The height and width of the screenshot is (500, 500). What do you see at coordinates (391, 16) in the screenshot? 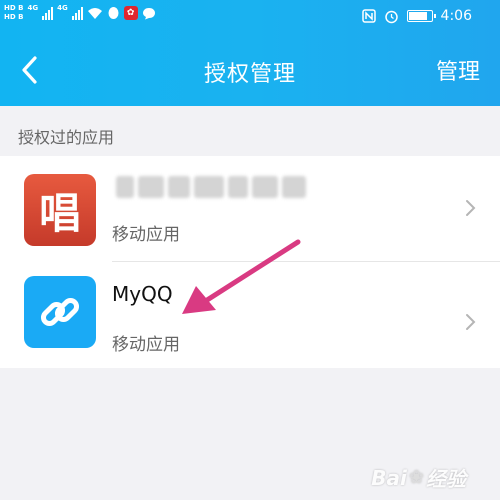
I see `alarm-icon` at bounding box center [391, 16].